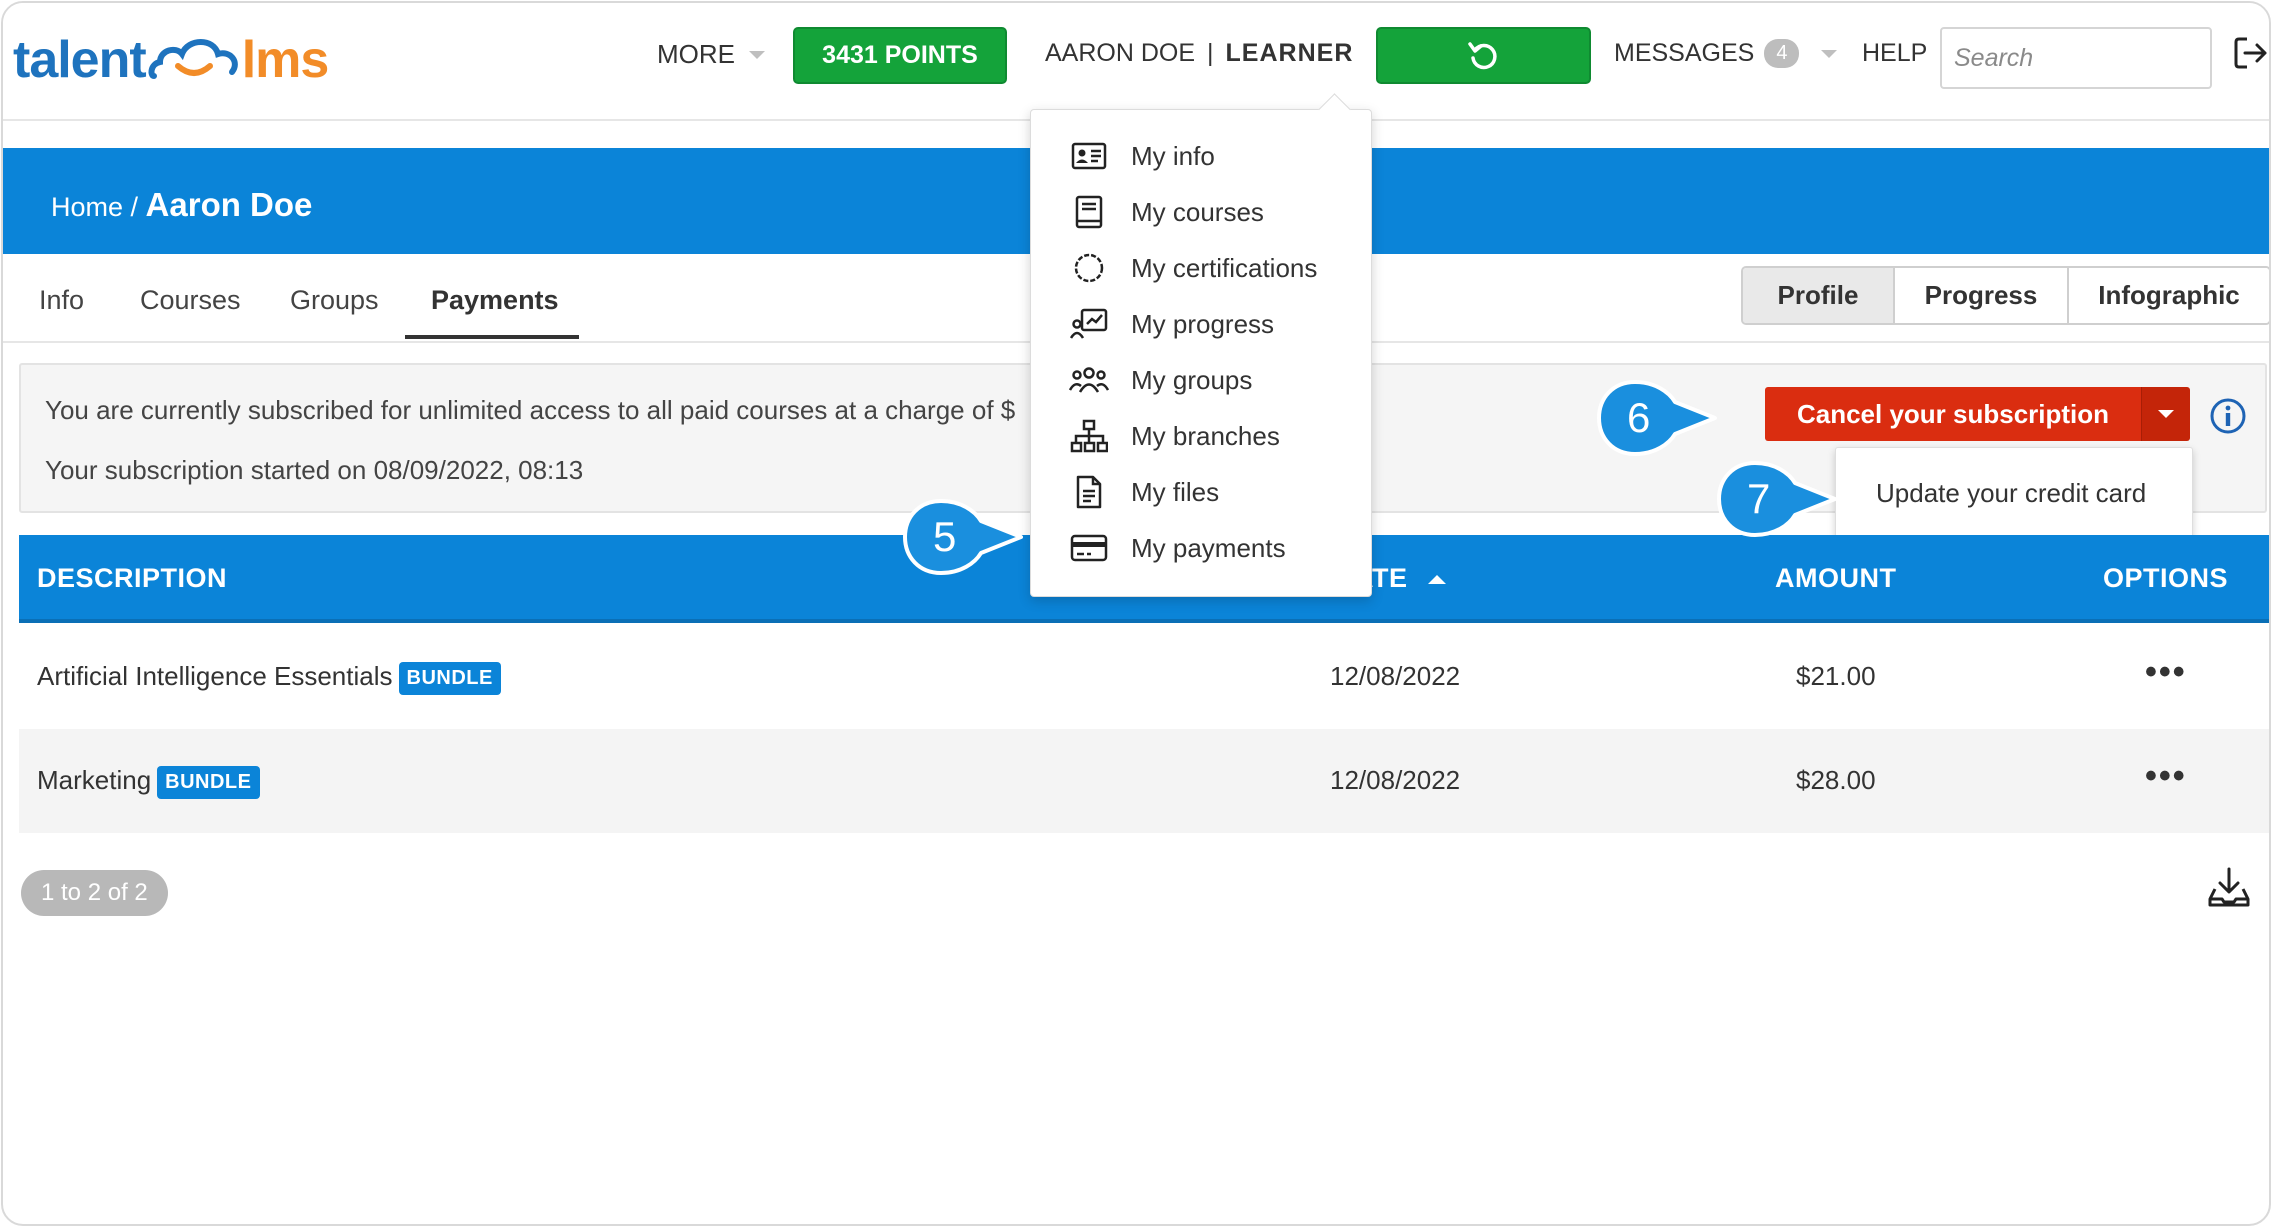  What do you see at coordinates (2229, 887) in the screenshot?
I see `download-icon` at bounding box center [2229, 887].